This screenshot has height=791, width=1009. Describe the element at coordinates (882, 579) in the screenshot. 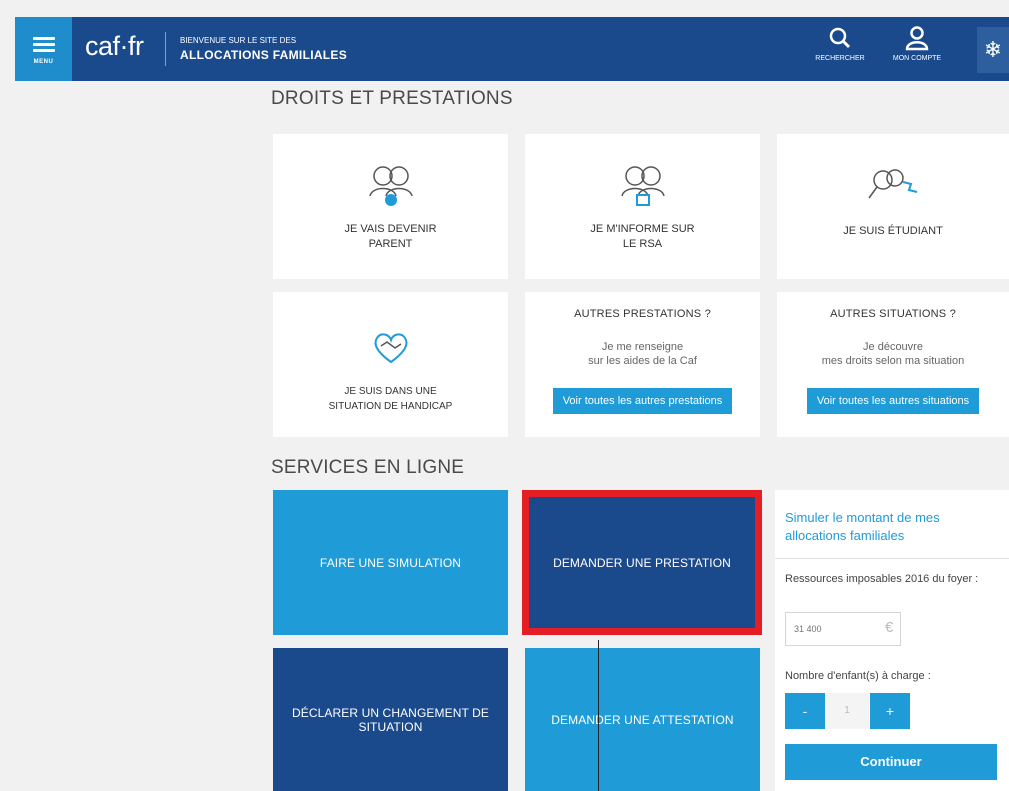

I see `income-label: Ressources imposables 2016 du foyer :` at that location.